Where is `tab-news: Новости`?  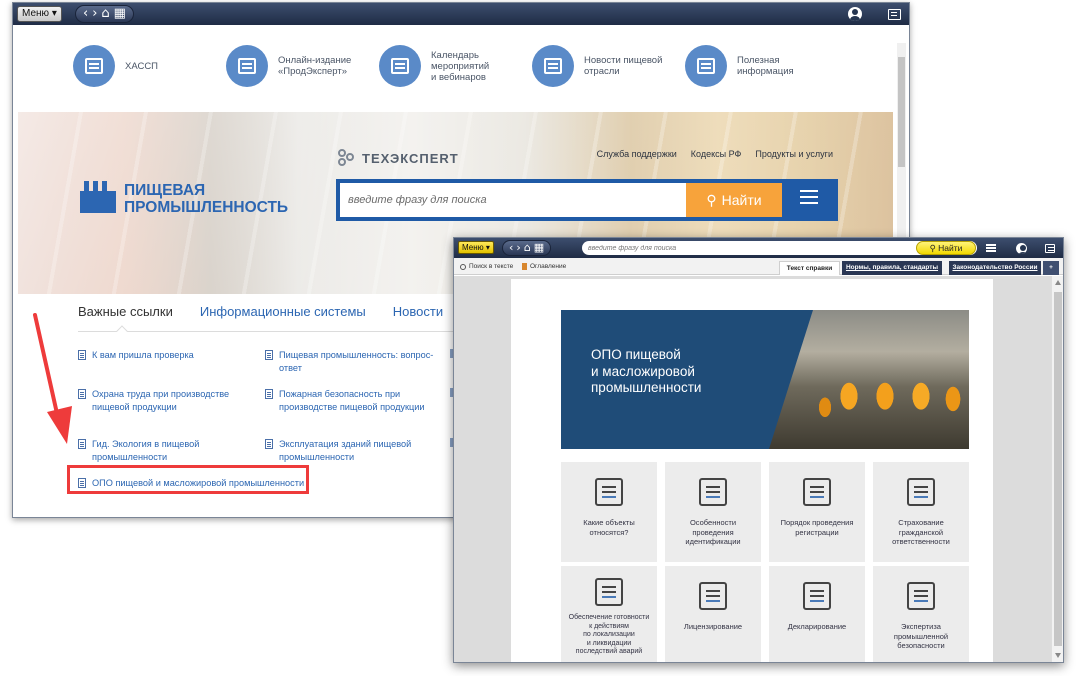
tab-news: Новости is located at coordinates (418, 315).